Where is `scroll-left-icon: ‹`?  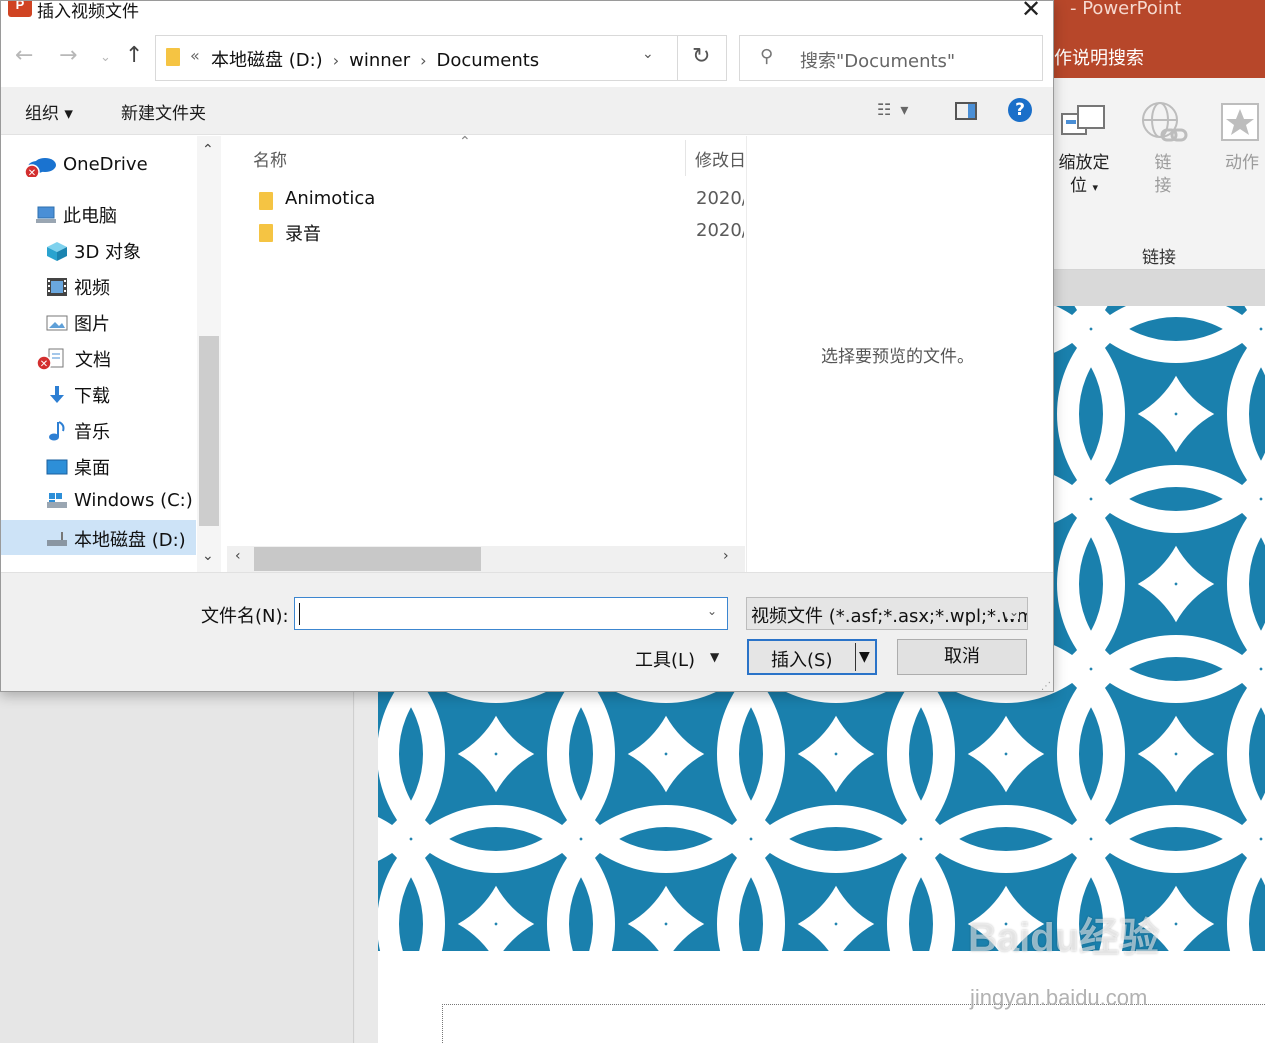
scroll-left-icon: ‹ is located at coordinates (238, 556).